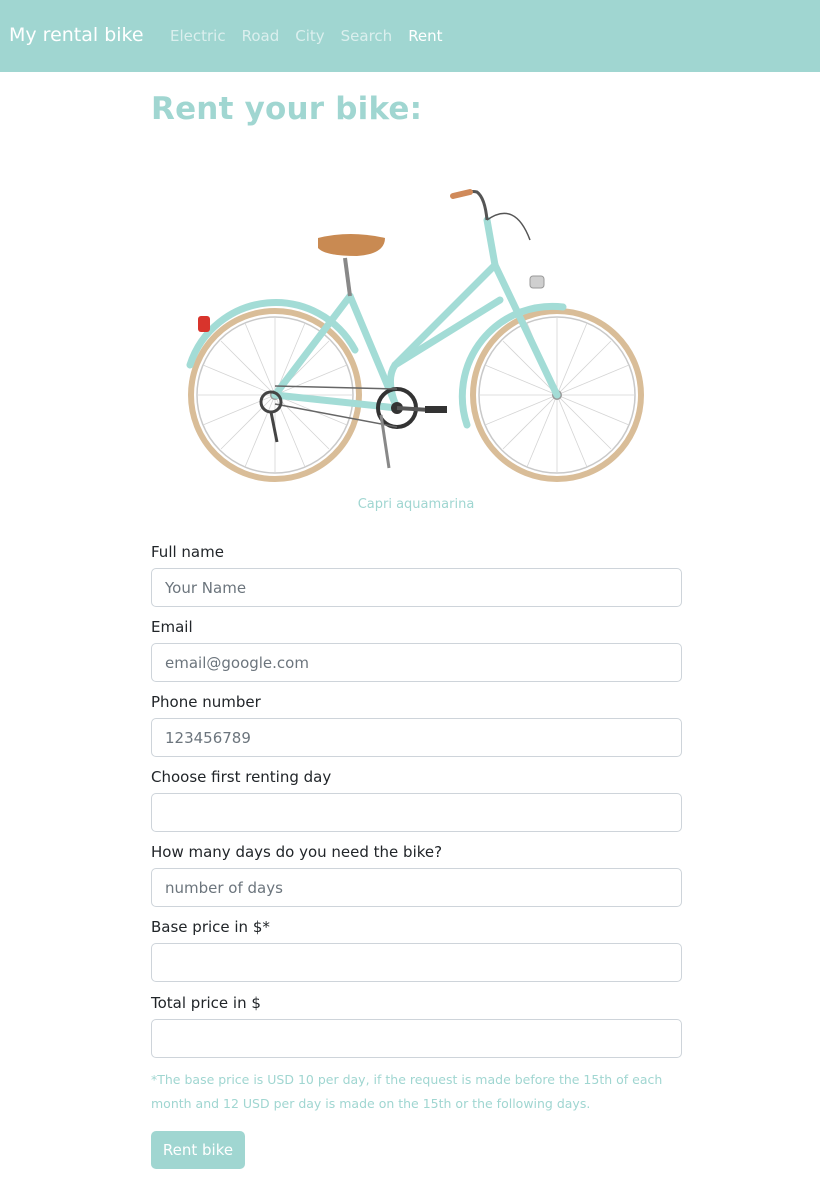  What do you see at coordinates (416, 887) in the screenshot?
I see `days-input` at bounding box center [416, 887].